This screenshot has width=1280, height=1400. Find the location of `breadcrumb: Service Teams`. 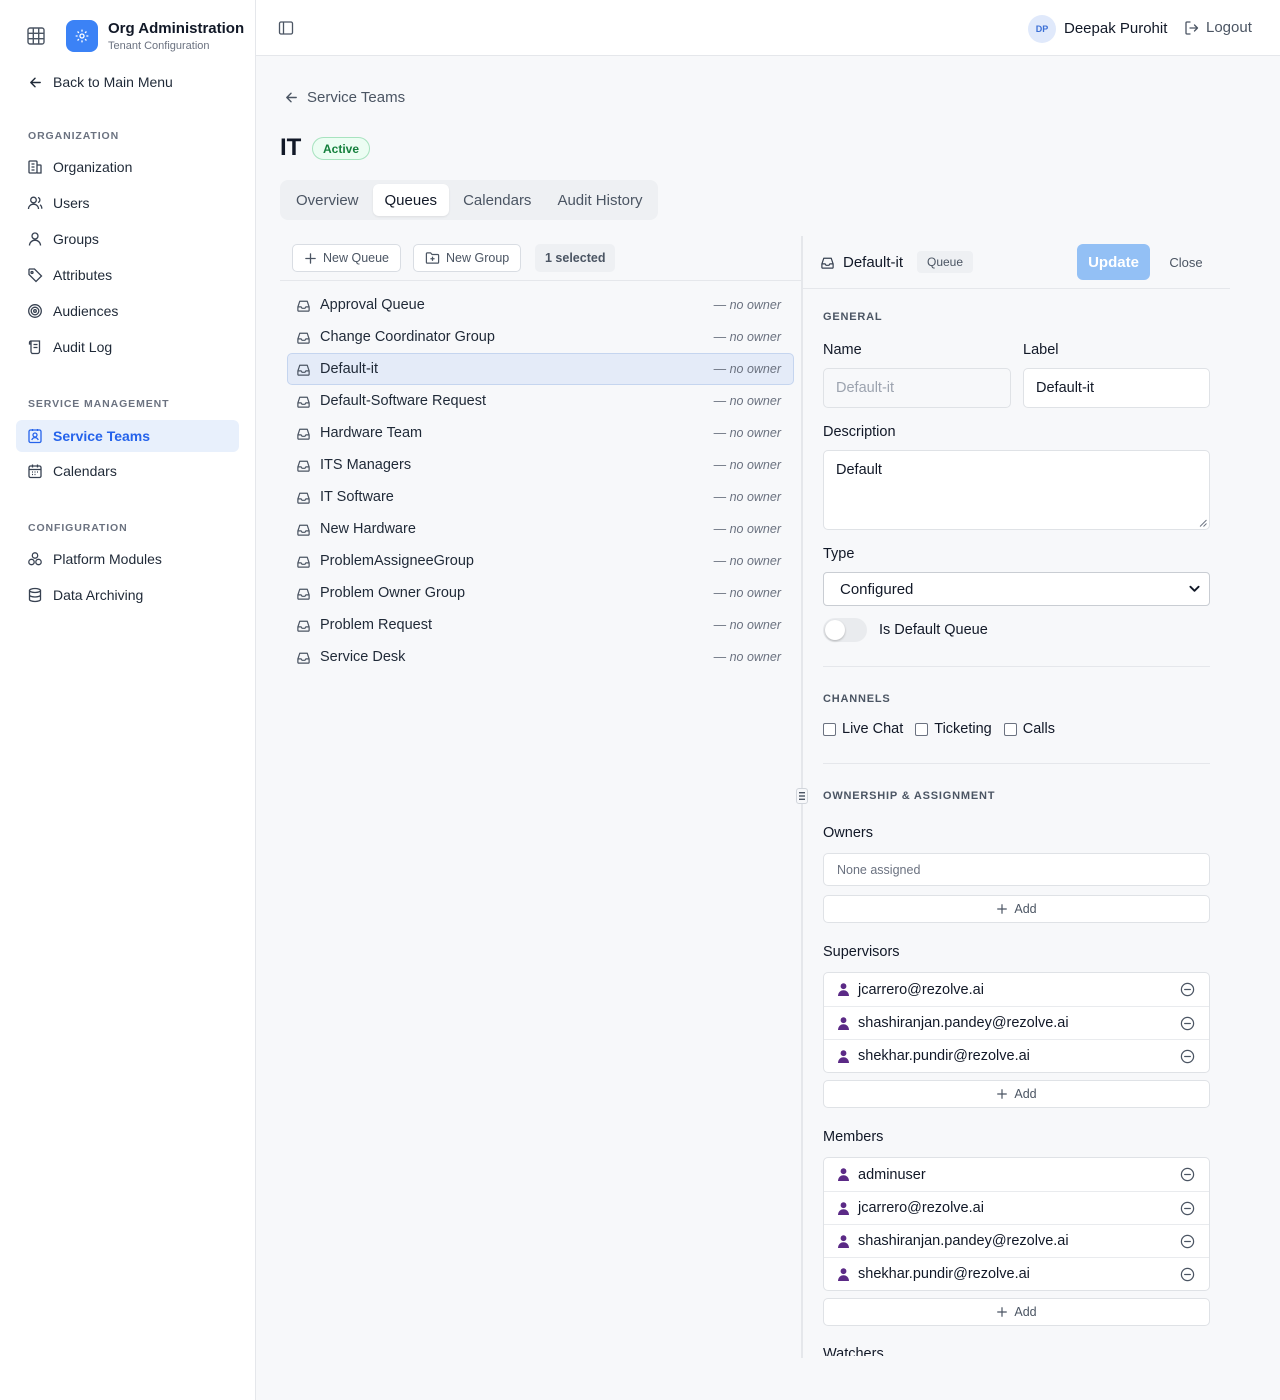

breadcrumb: Service Teams is located at coordinates (344, 97).